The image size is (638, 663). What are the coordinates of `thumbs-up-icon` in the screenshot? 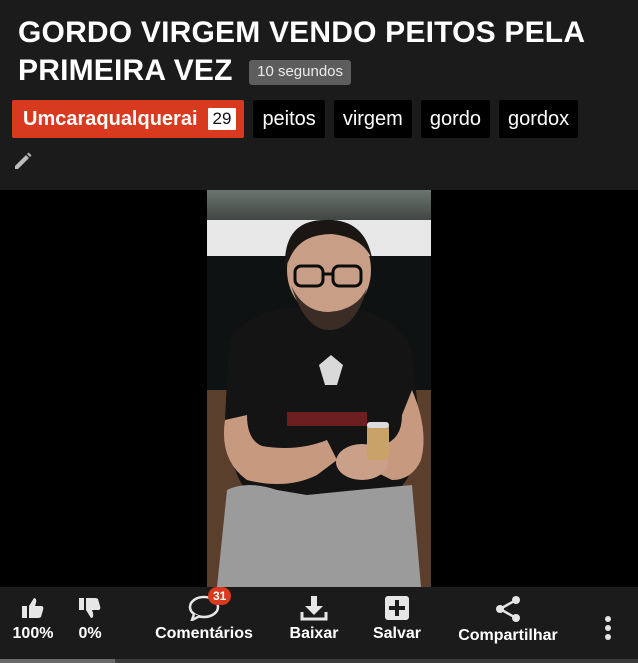 It's located at (33, 608).